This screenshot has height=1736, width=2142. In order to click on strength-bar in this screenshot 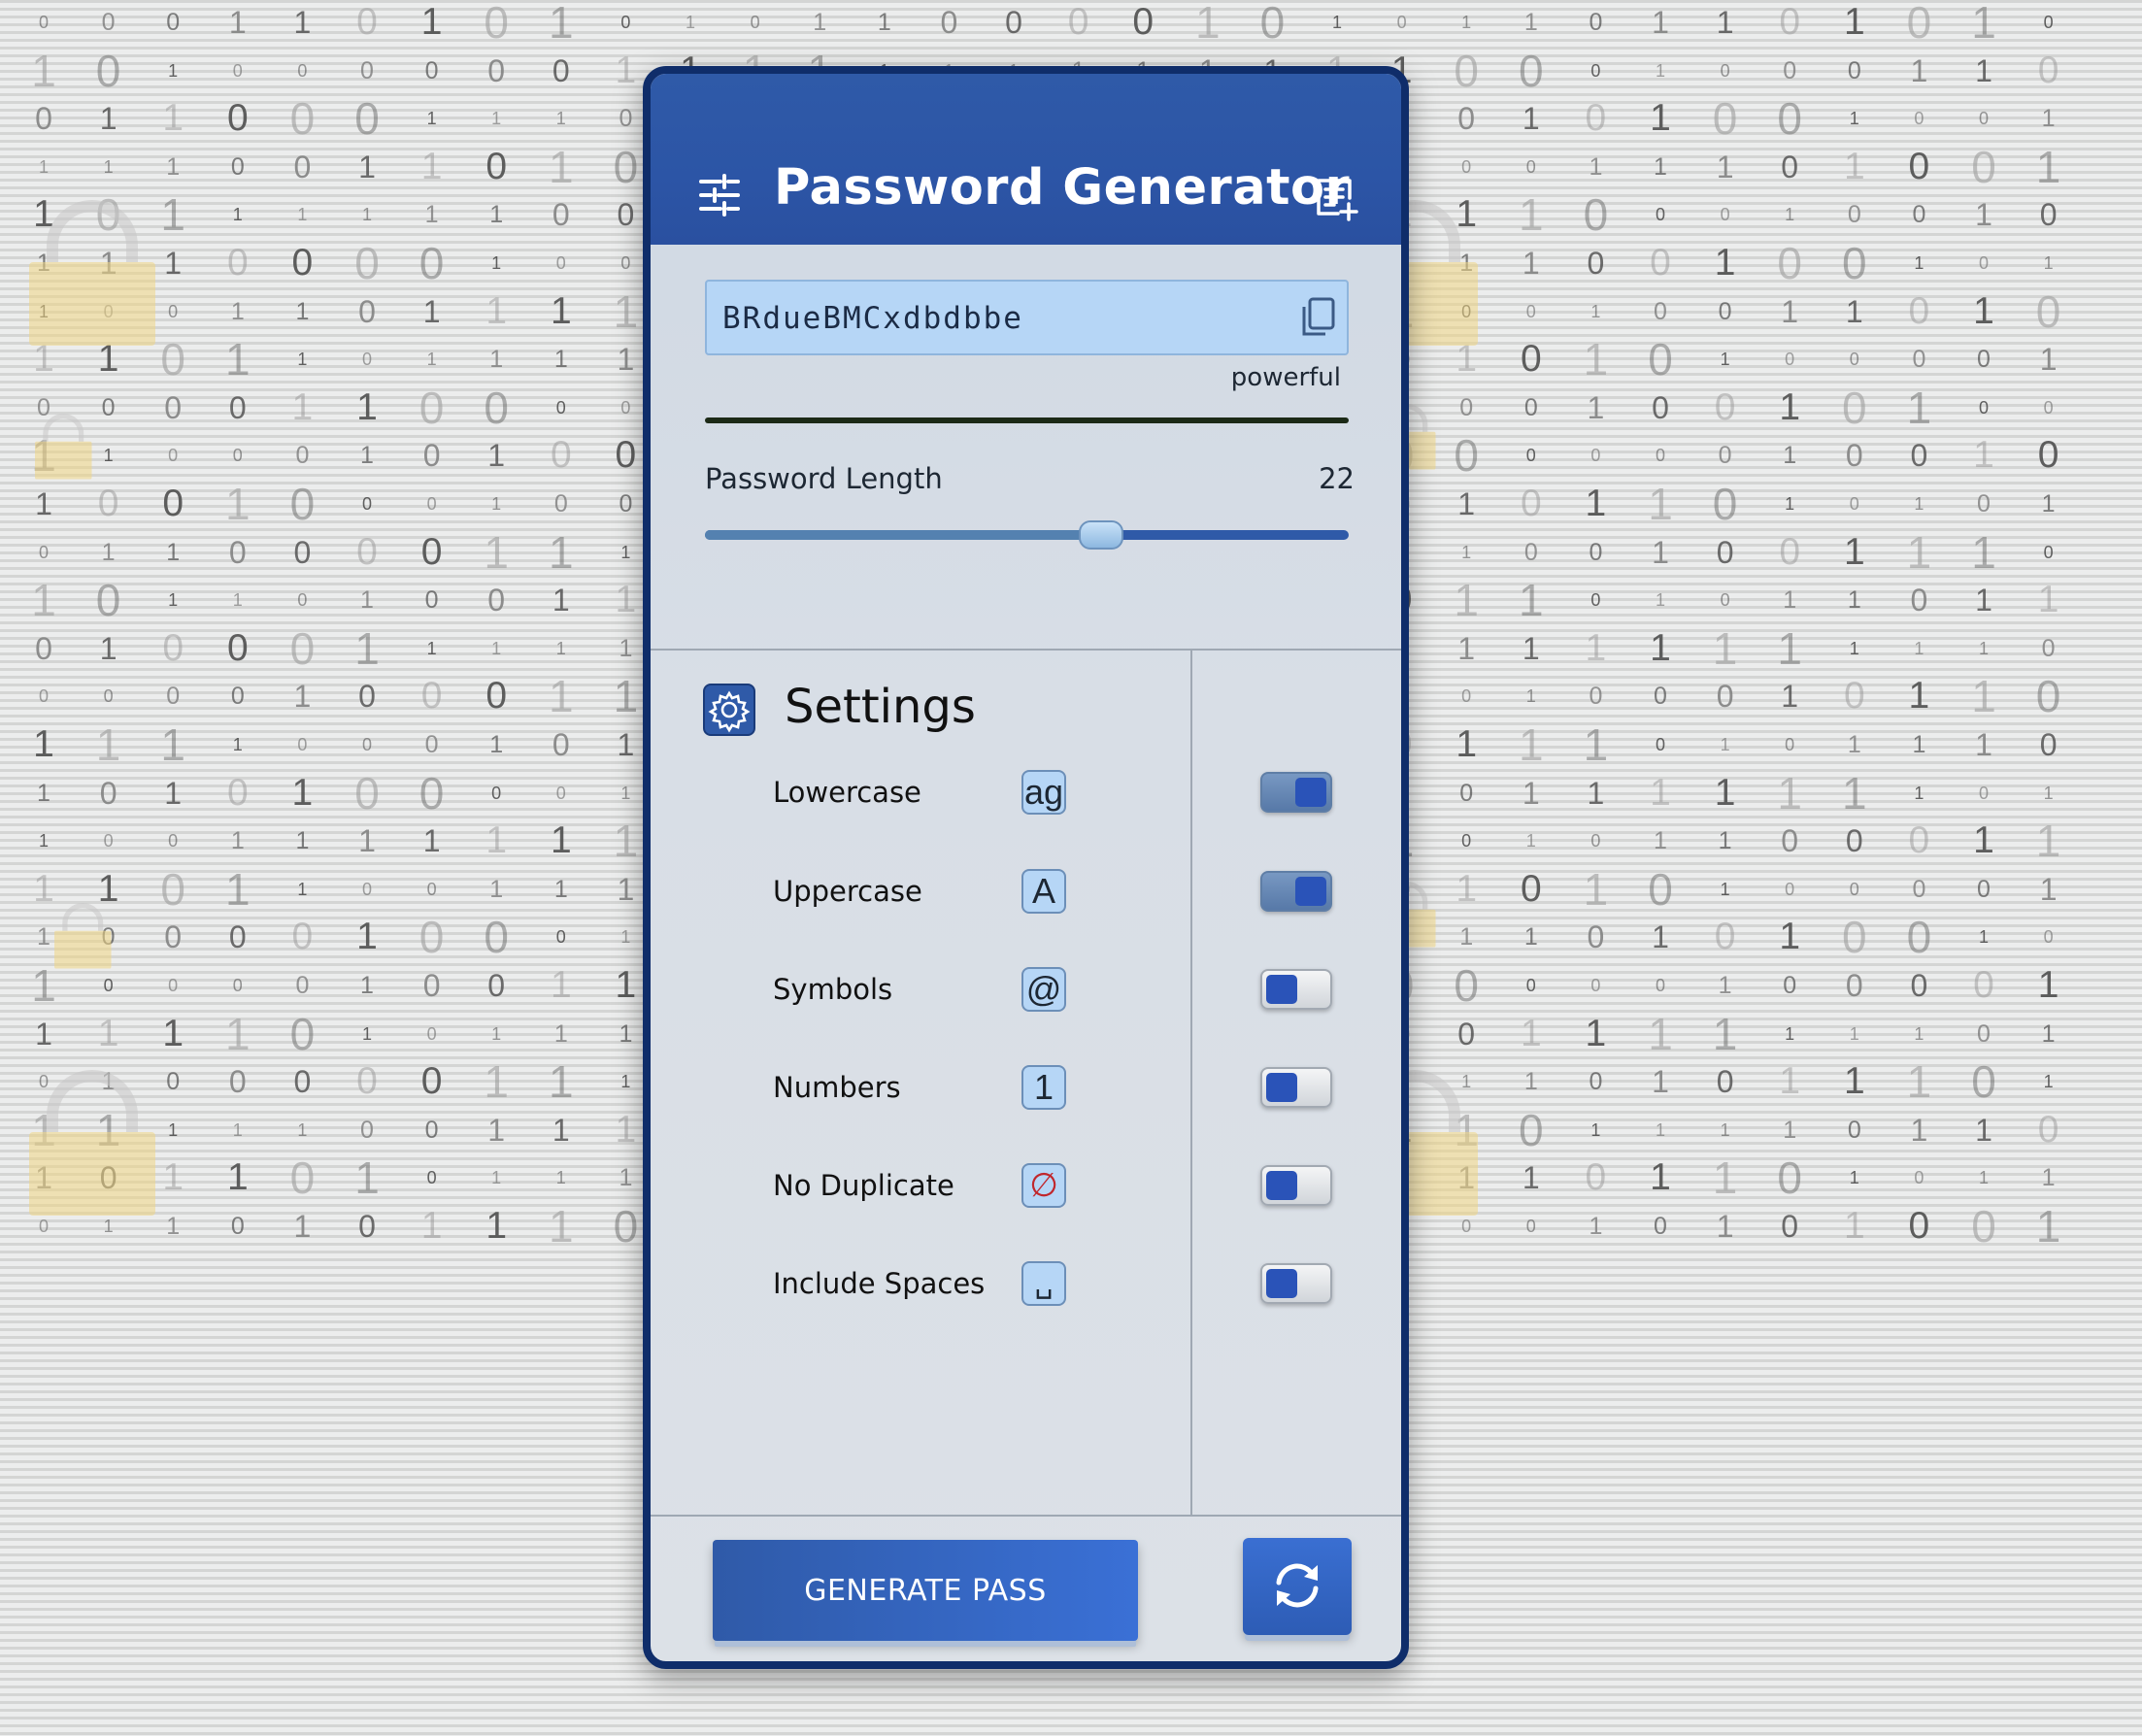, I will do `click(1027, 420)`.